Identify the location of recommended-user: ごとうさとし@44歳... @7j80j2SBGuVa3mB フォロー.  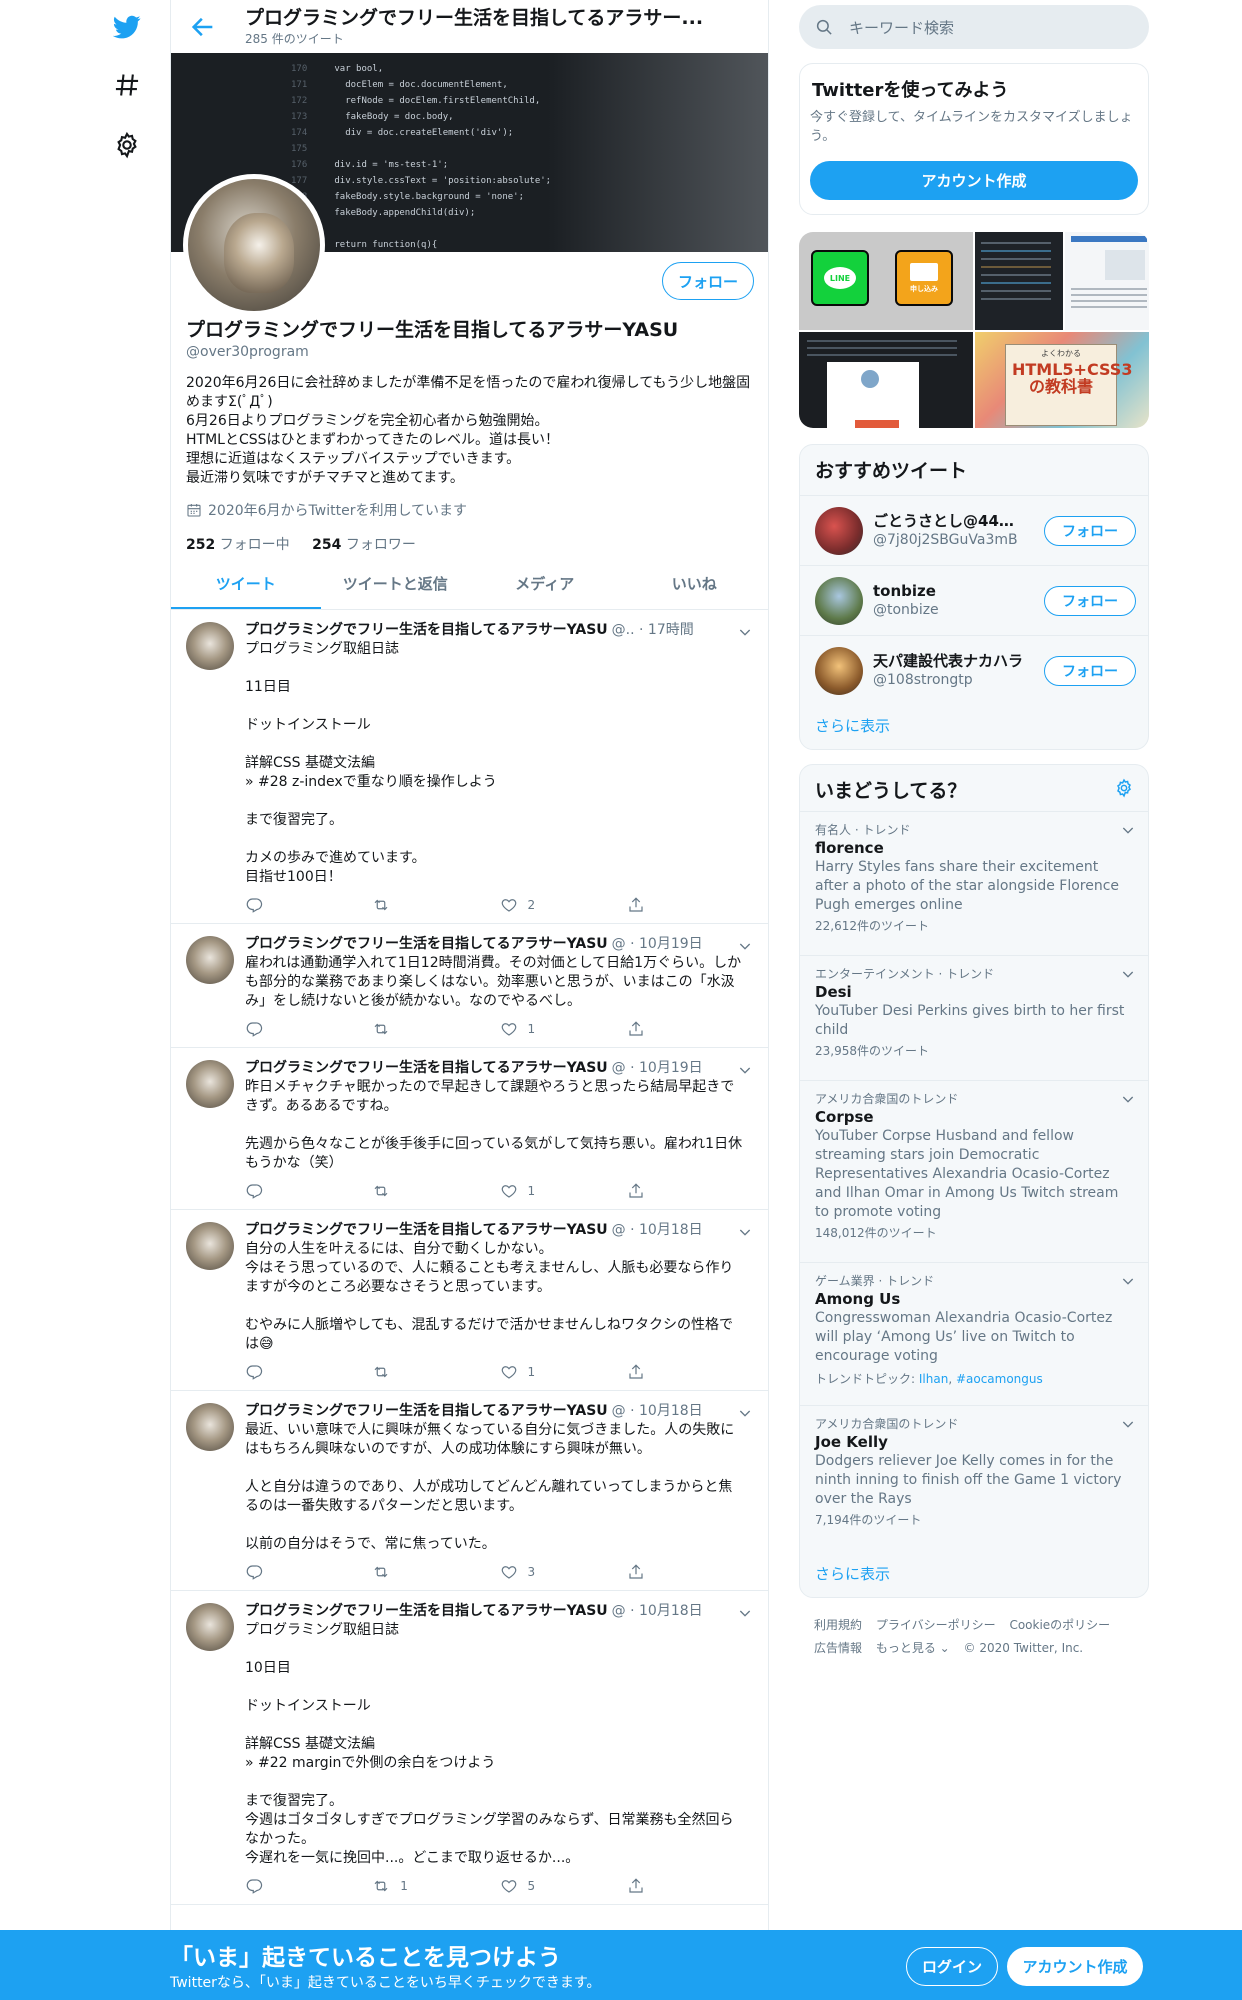
(974, 530).